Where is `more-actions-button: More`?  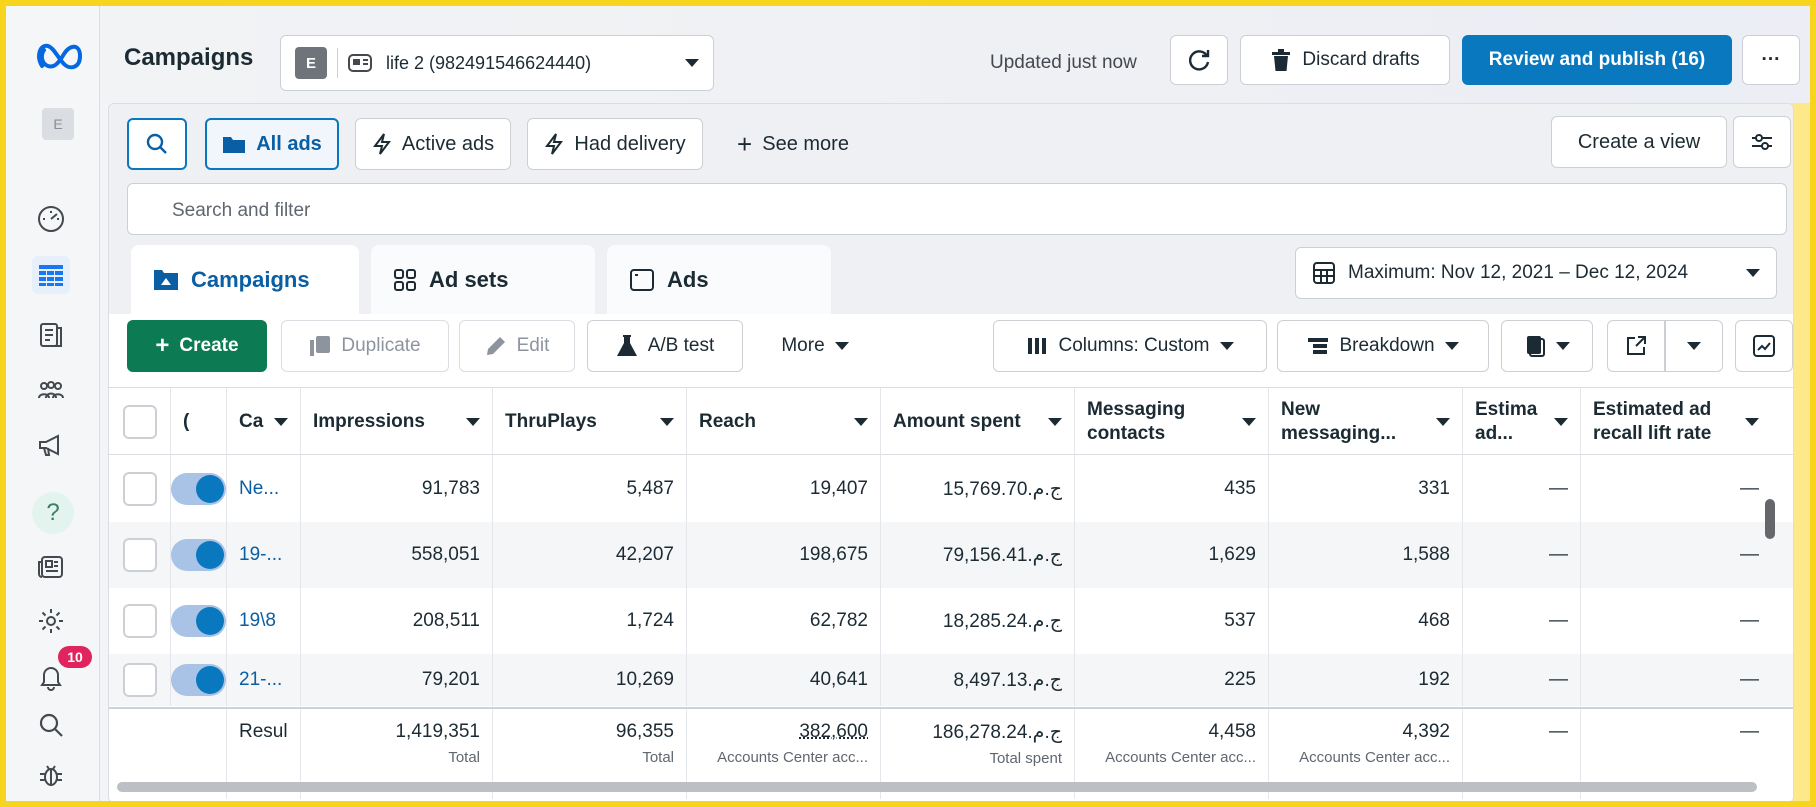
more-actions-button: More is located at coordinates (815, 346).